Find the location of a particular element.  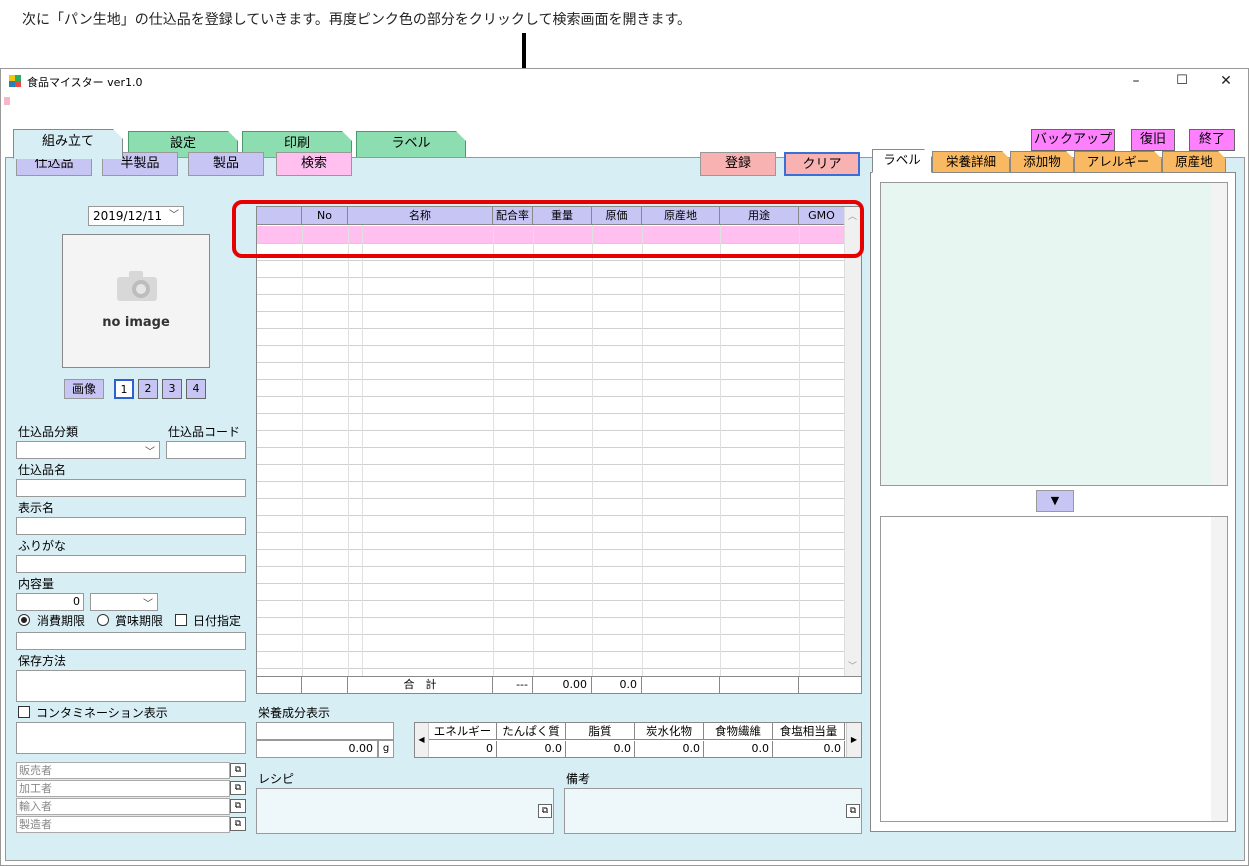

close-button: ✕ is located at coordinates (1226, 81).